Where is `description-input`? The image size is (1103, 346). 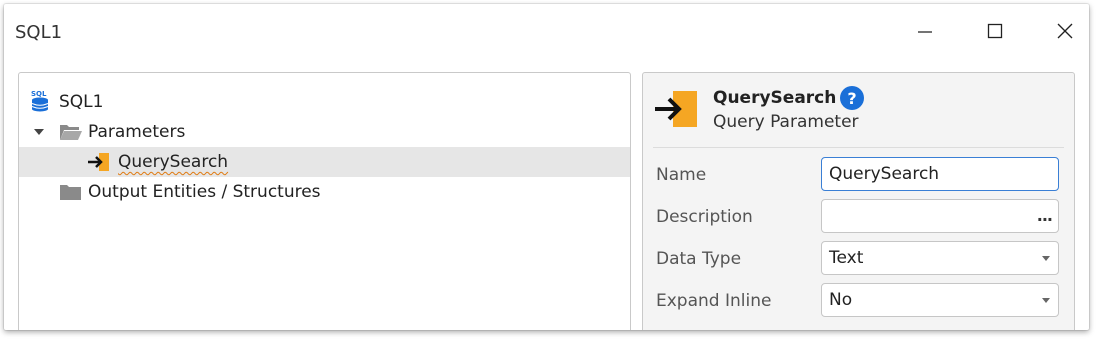
description-input is located at coordinates (943, 216).